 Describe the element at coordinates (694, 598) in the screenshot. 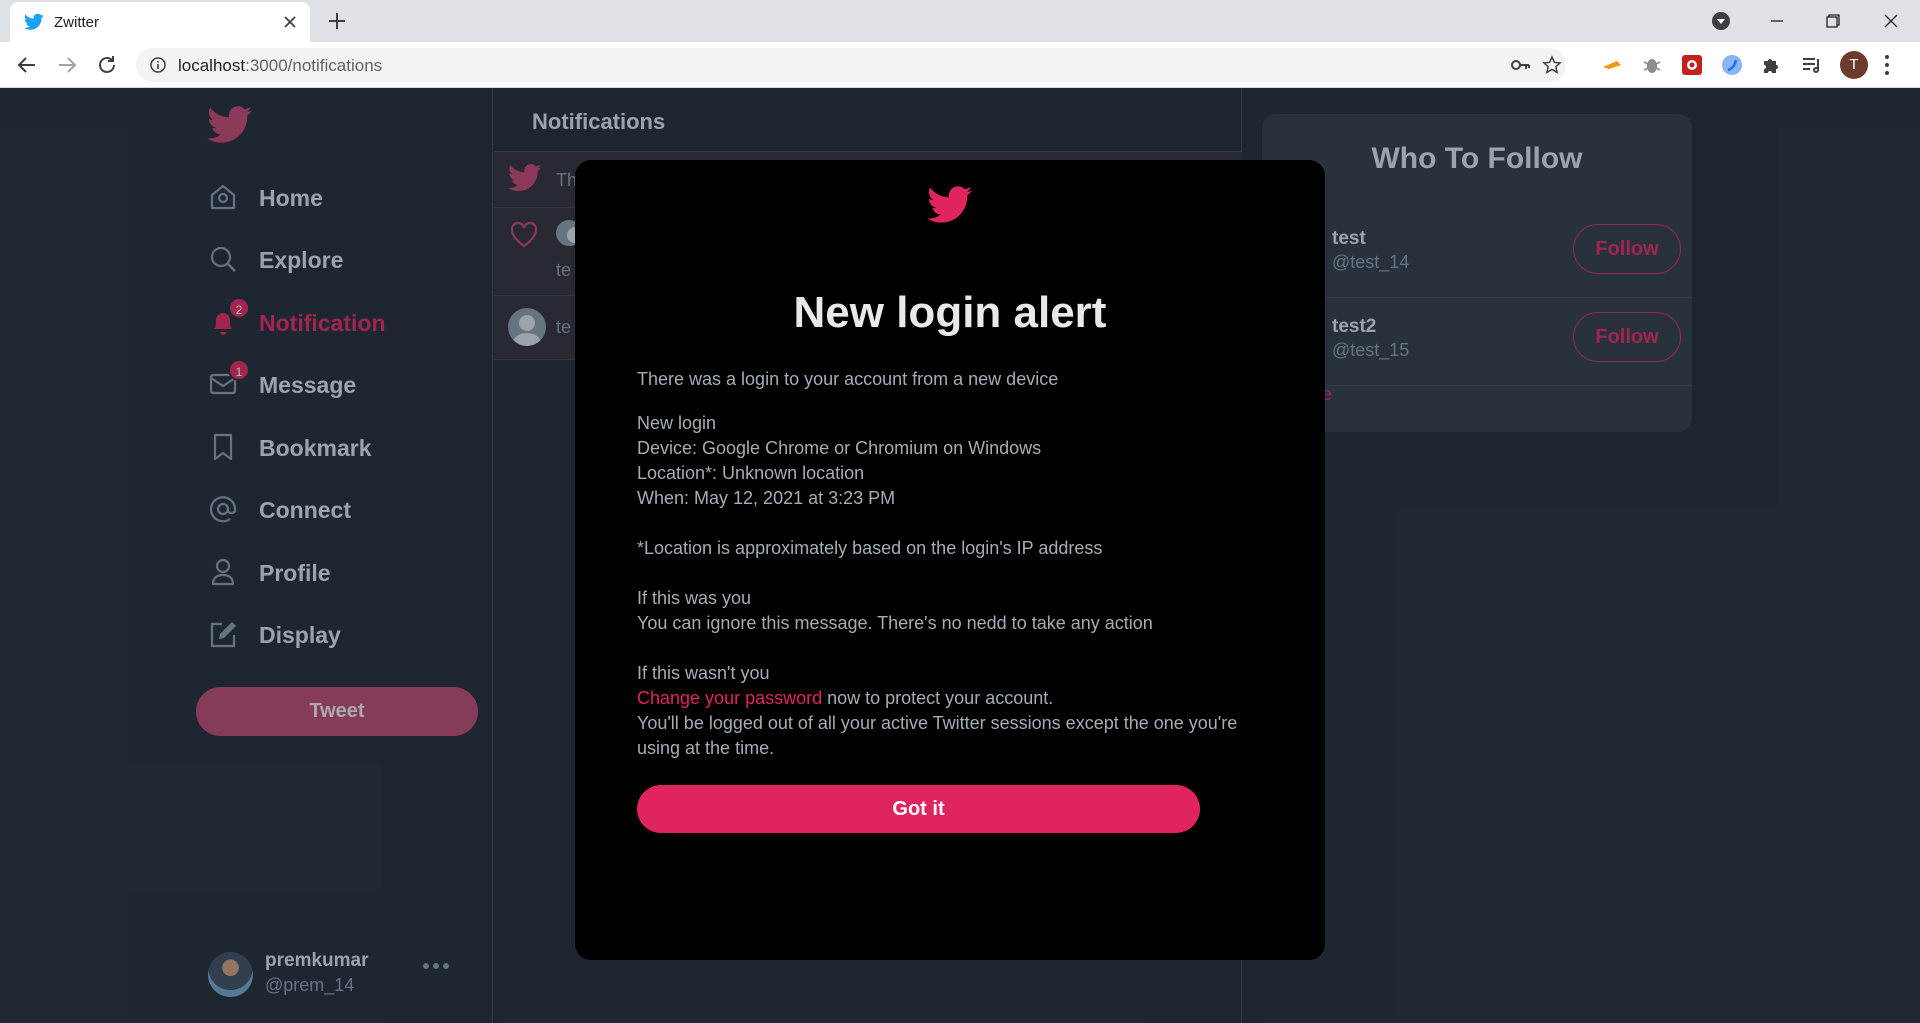

I see `was-you-heading: If this was you` at that location.